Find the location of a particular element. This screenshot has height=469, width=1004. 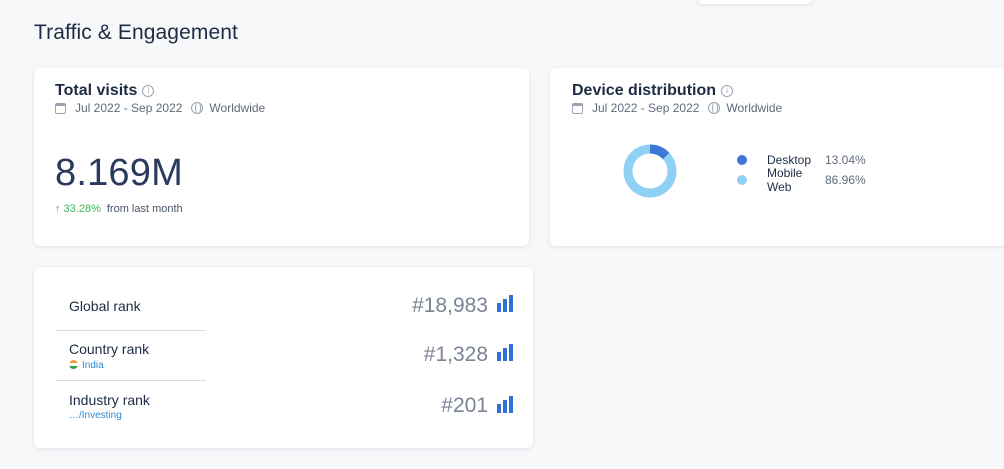

legend-value: 86.96% is located at coordinates (845, 180).